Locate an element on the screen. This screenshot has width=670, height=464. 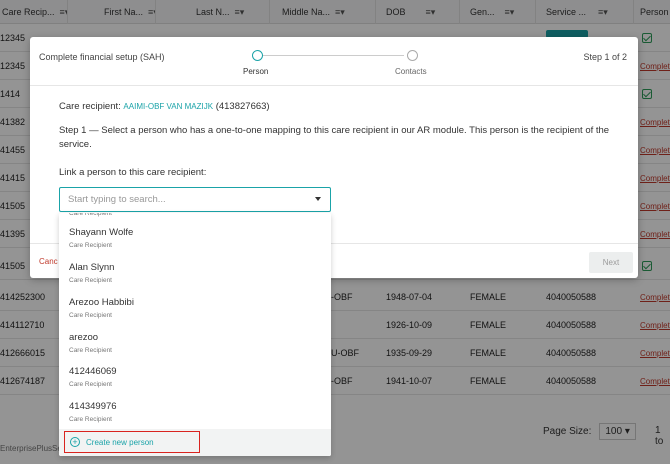
create-new-person-button: + Create new person is located at coordinates (132, 442).